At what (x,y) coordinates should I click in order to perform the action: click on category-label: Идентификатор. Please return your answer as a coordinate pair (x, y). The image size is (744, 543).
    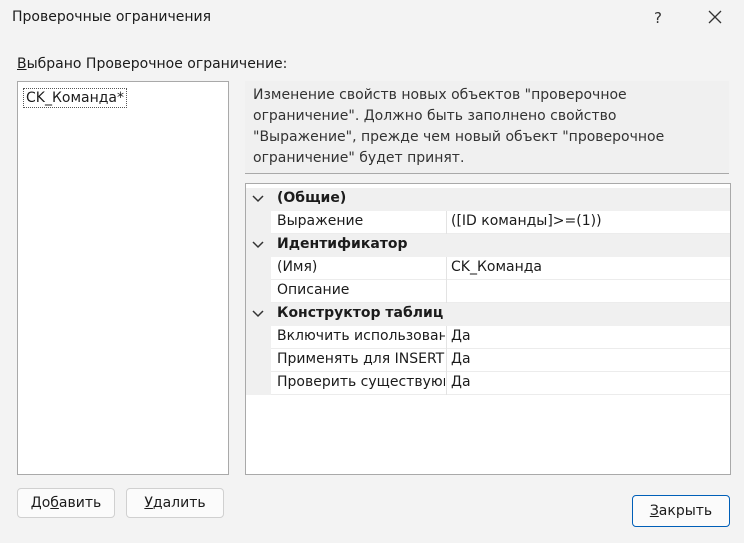
    Looking at the image, I should click on (342, 244).